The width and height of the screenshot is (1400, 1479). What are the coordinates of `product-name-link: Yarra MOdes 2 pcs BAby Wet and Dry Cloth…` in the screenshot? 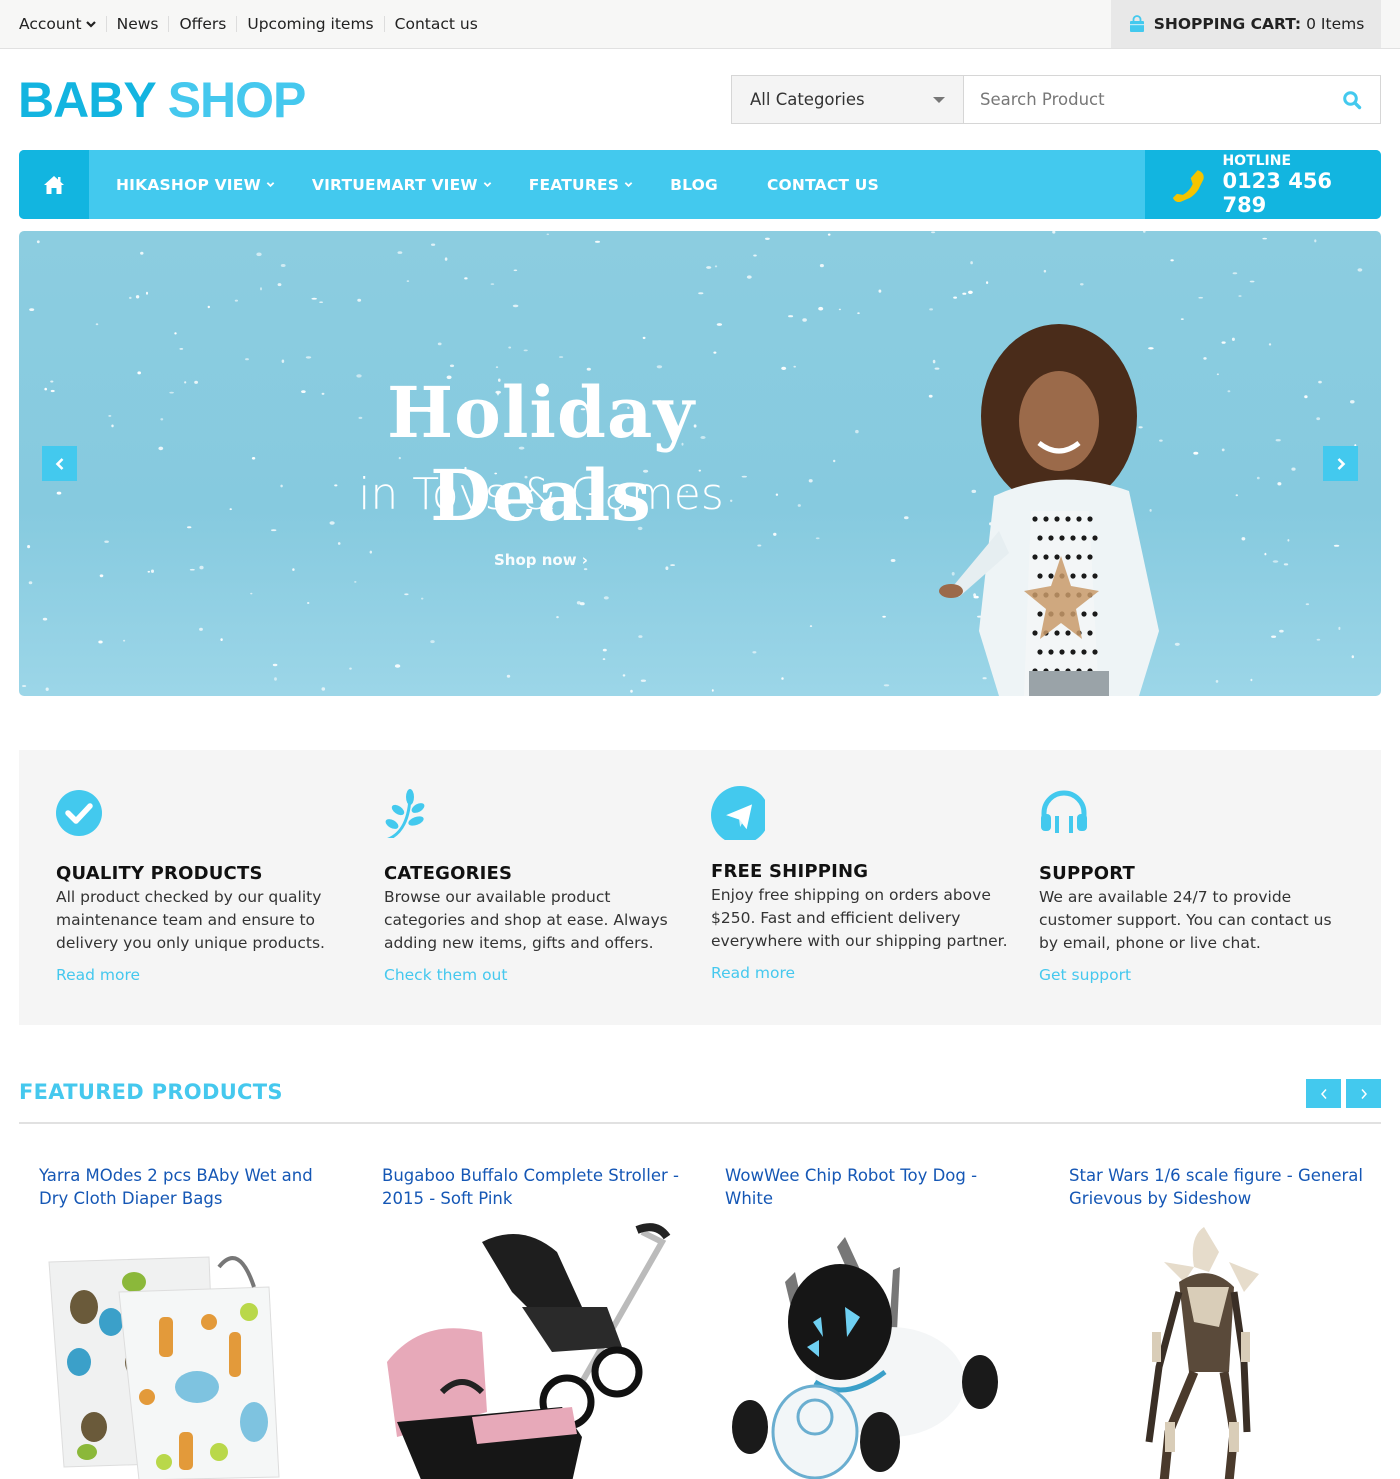 It's located at (189, 1187).